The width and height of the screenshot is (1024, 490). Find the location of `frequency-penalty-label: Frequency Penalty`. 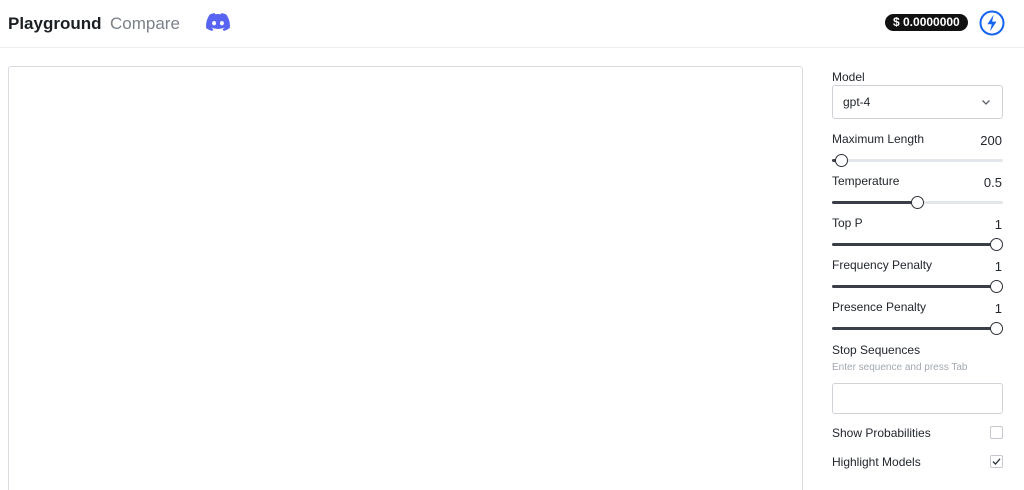

frequency-penalty-label: Frequency Penalty is located at coordinates (882, 265).